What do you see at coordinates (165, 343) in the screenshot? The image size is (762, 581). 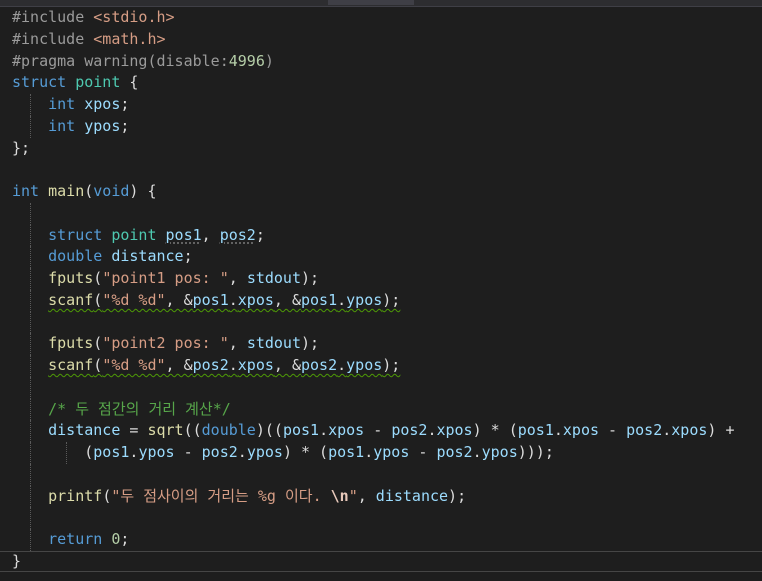 I see `token: "point2 pos: "` at bounding box center [165, 343].